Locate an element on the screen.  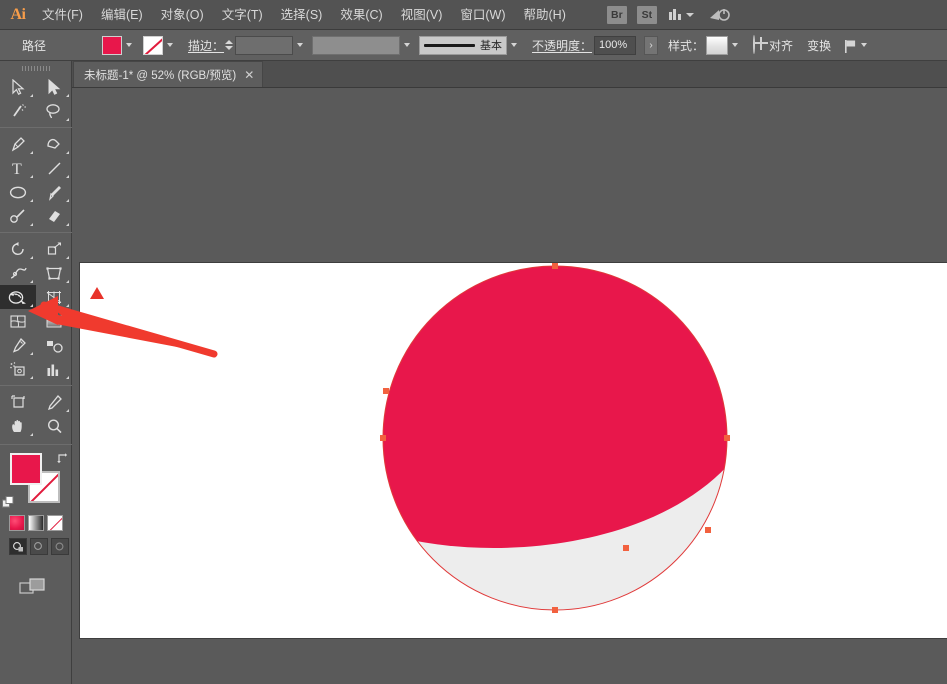
stroke-dropdown-arrow is located at coordinates (169, 45).